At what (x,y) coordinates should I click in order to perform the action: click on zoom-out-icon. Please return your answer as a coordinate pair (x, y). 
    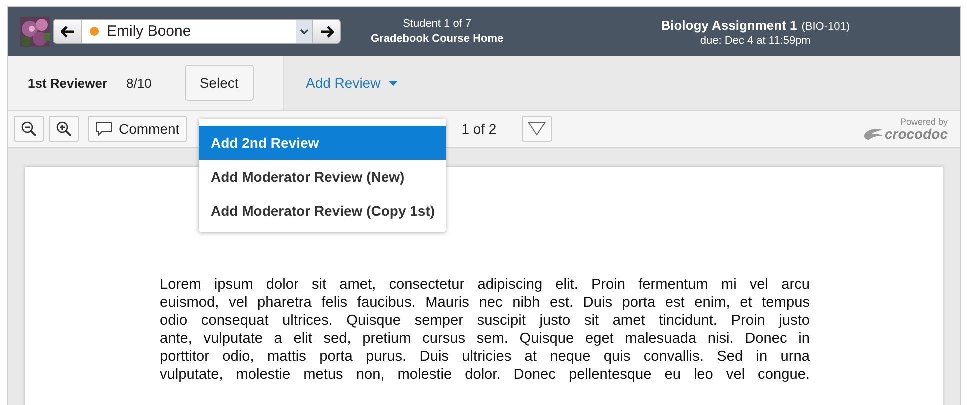
    Looking at the image, I should click on (29, 129).